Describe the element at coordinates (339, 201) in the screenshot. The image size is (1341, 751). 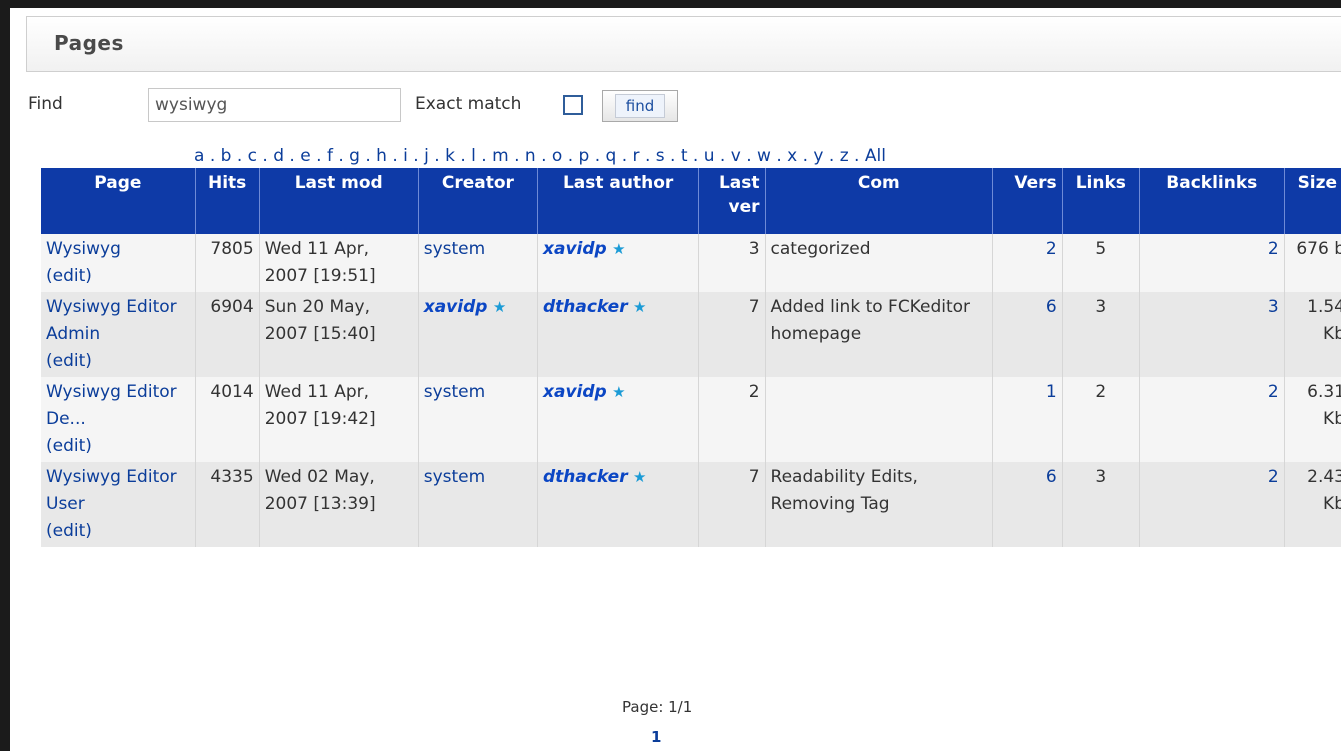
I see `col-last-mod: Last mod` at that location.